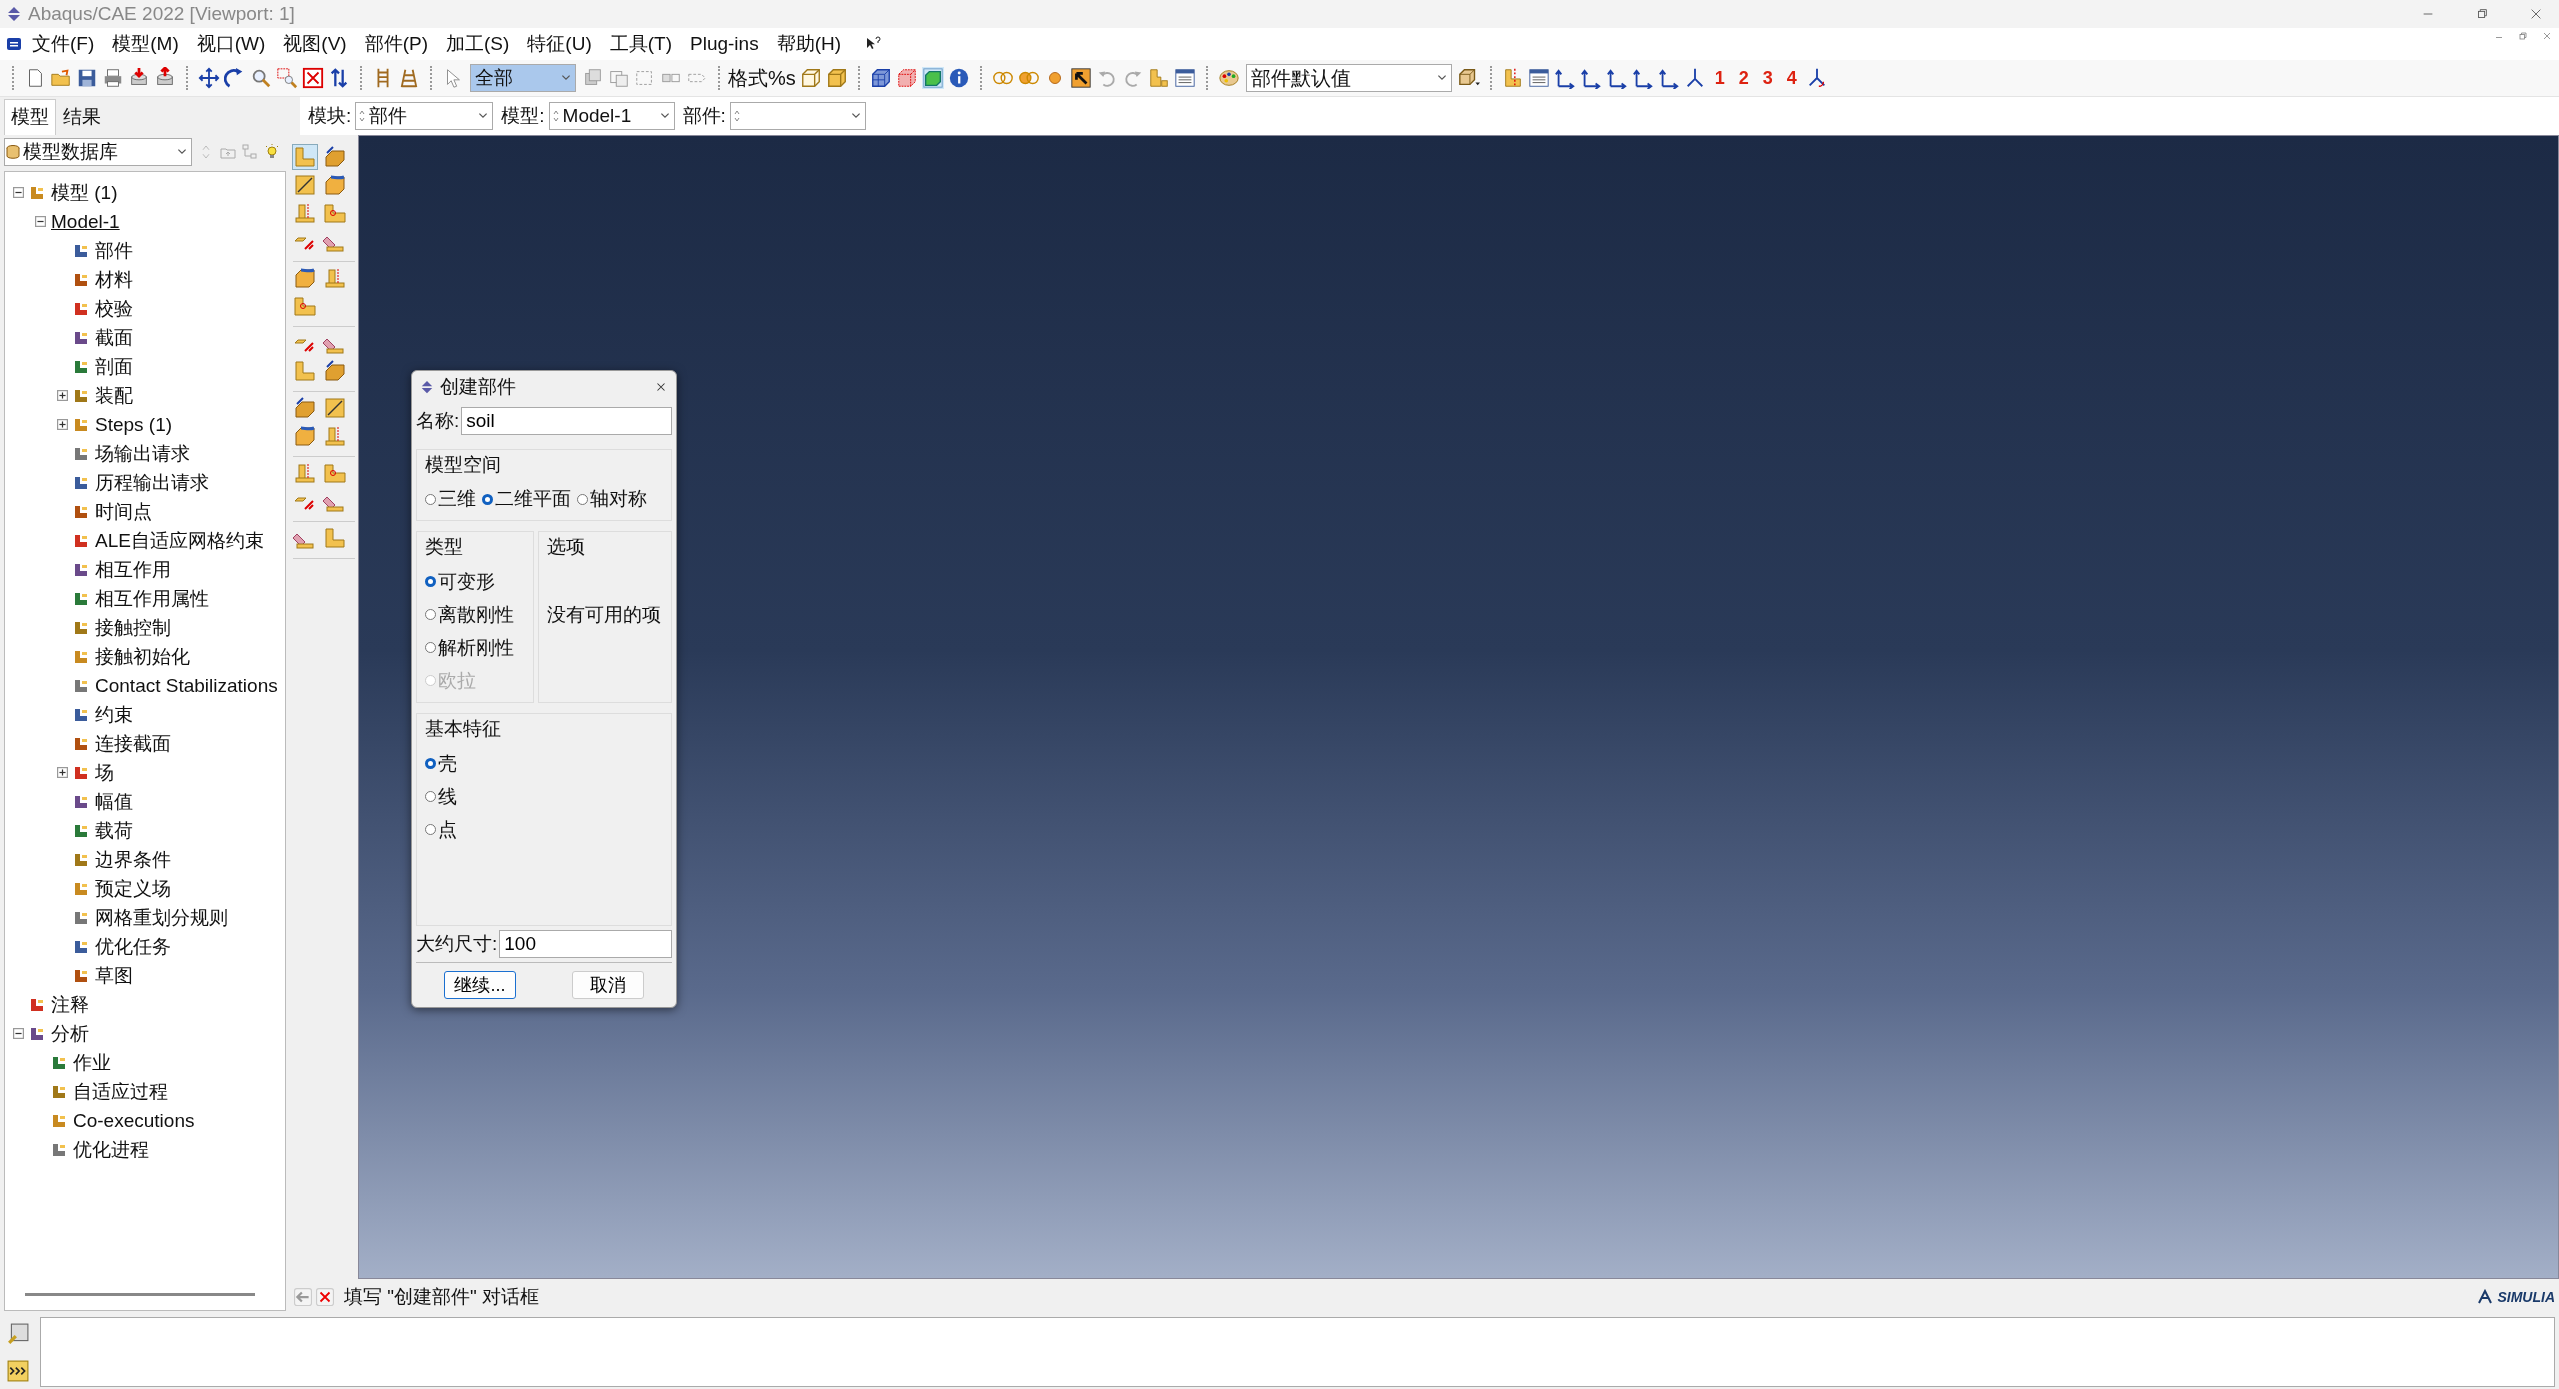  I want to click on view-preset-button: 3, so click(1767, 78).